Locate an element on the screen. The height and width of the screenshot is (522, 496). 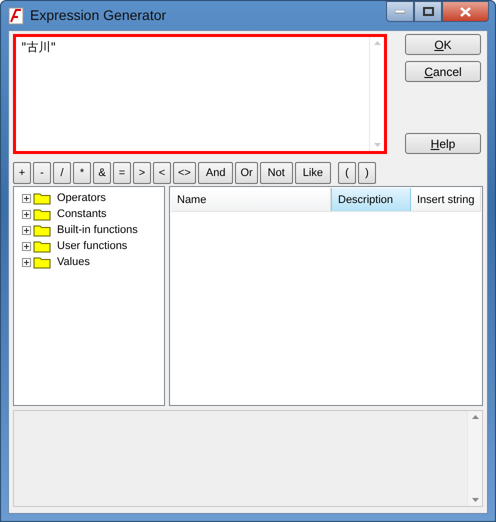
bracket-button: ( is located at coordinates (347, 173).